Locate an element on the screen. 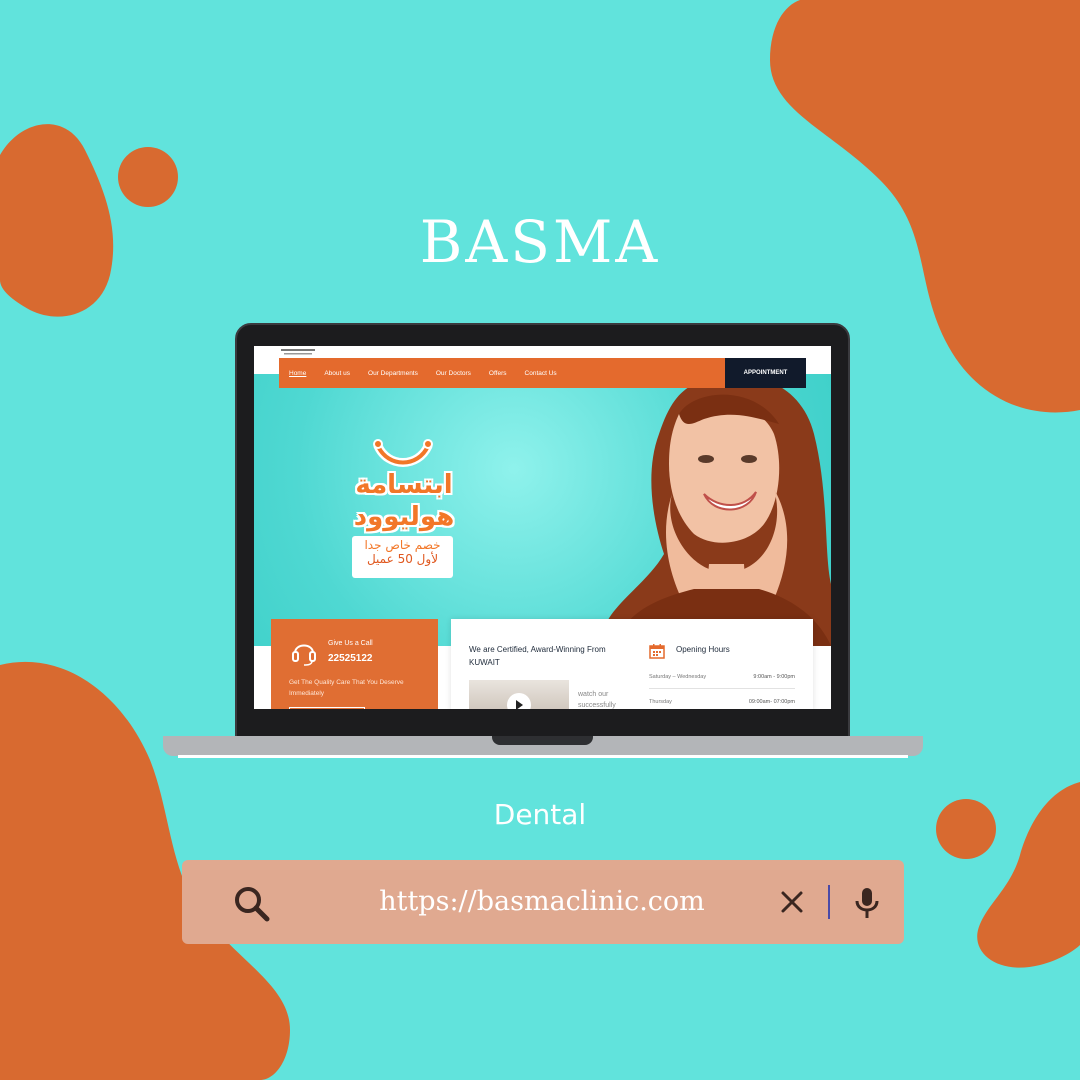  woman-photo is located at coordinates (716, 510).